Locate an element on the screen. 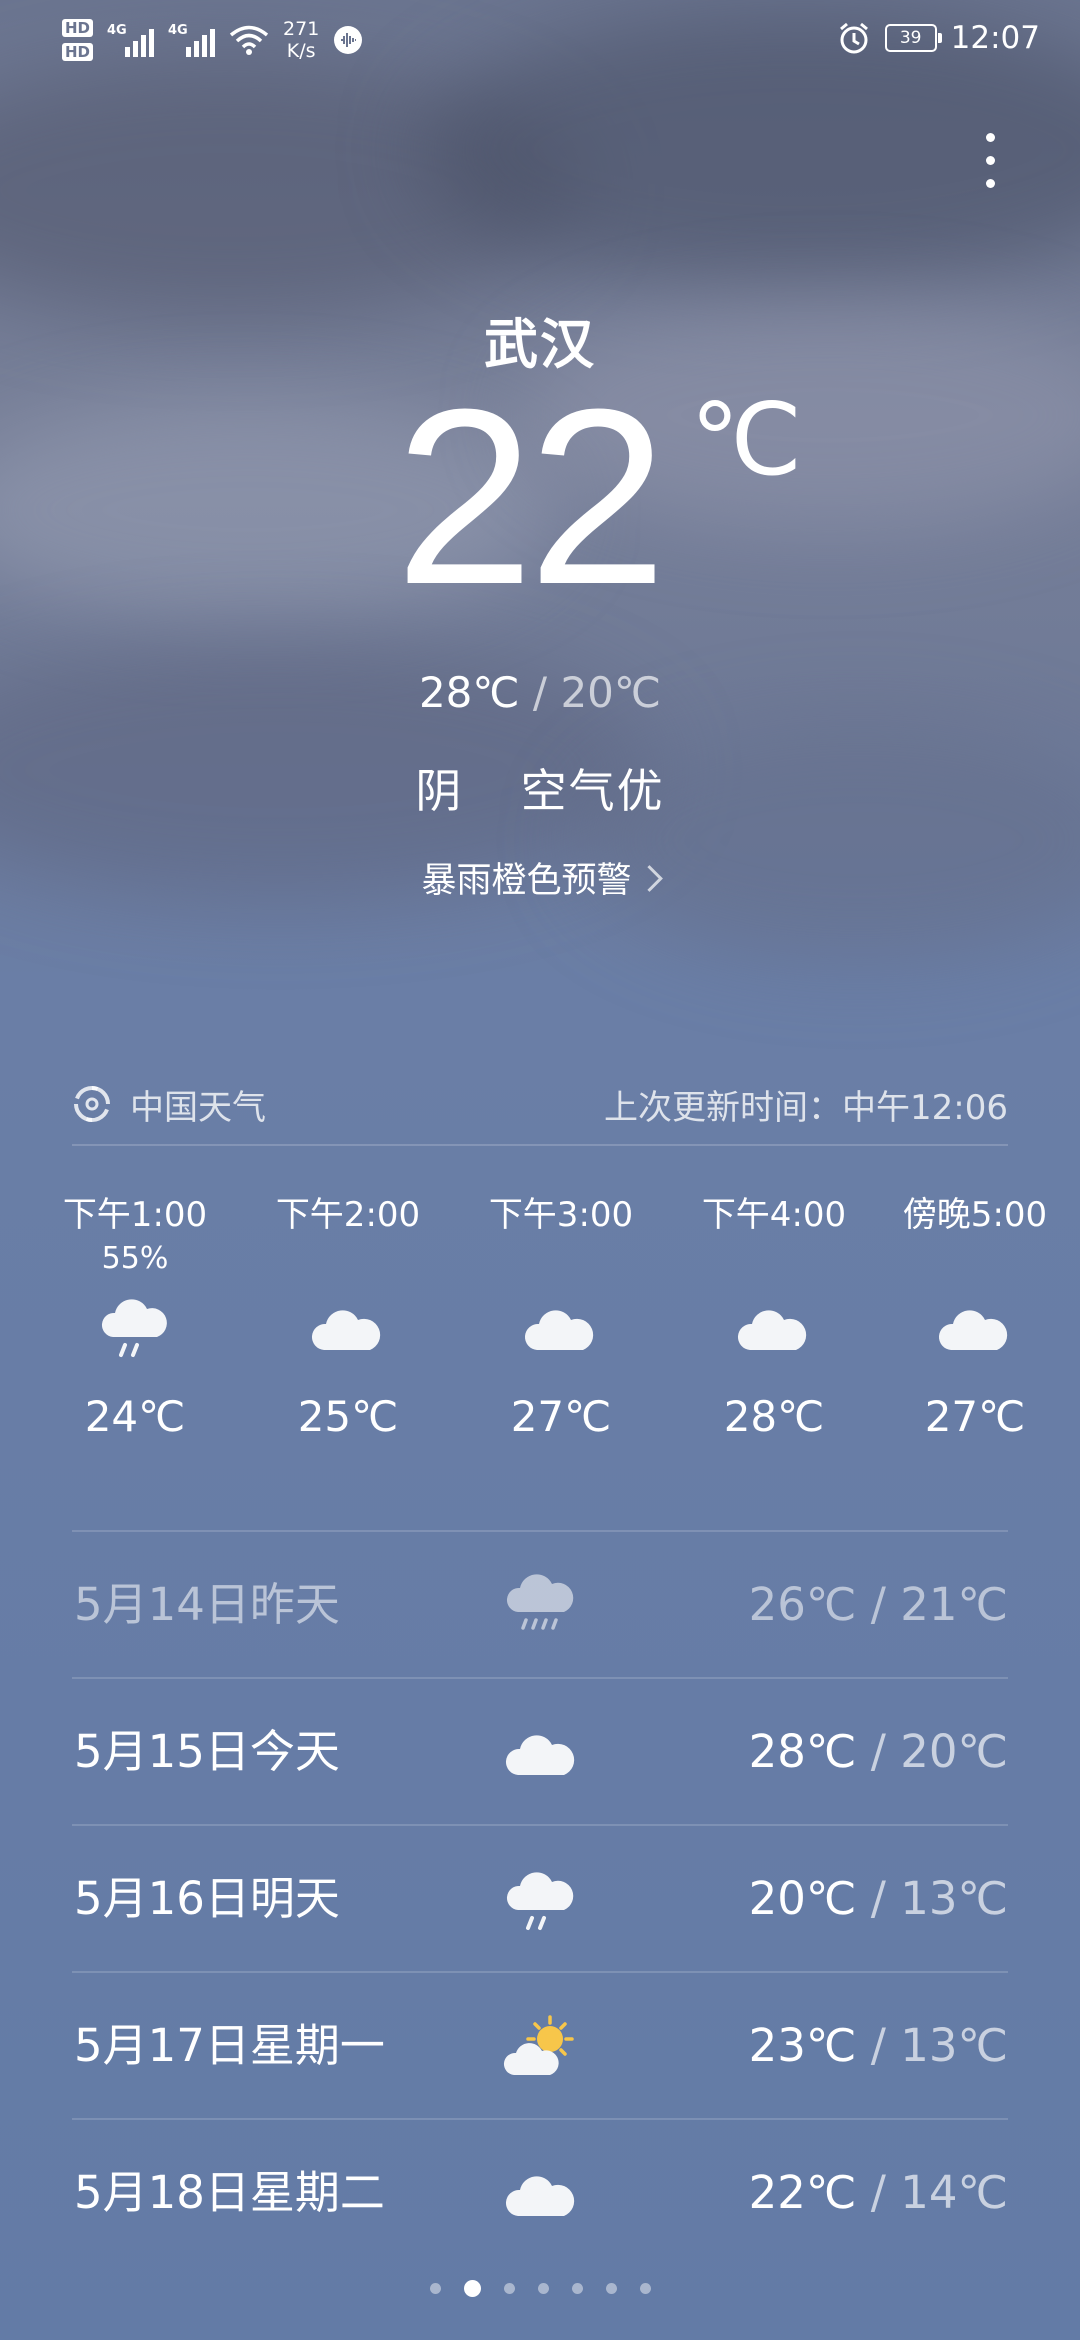 The width and height of the screenshot is (1080, 2340). weather-condition: 阴 is located at coordinates (439, 791).